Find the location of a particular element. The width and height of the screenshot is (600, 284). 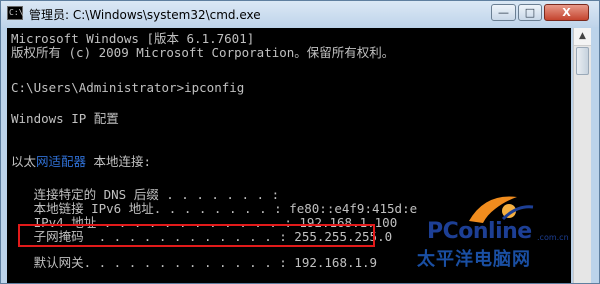

pconline-watermark: PConline .com.cn 太平洋电脑网 is located at coordinates (502, 231).